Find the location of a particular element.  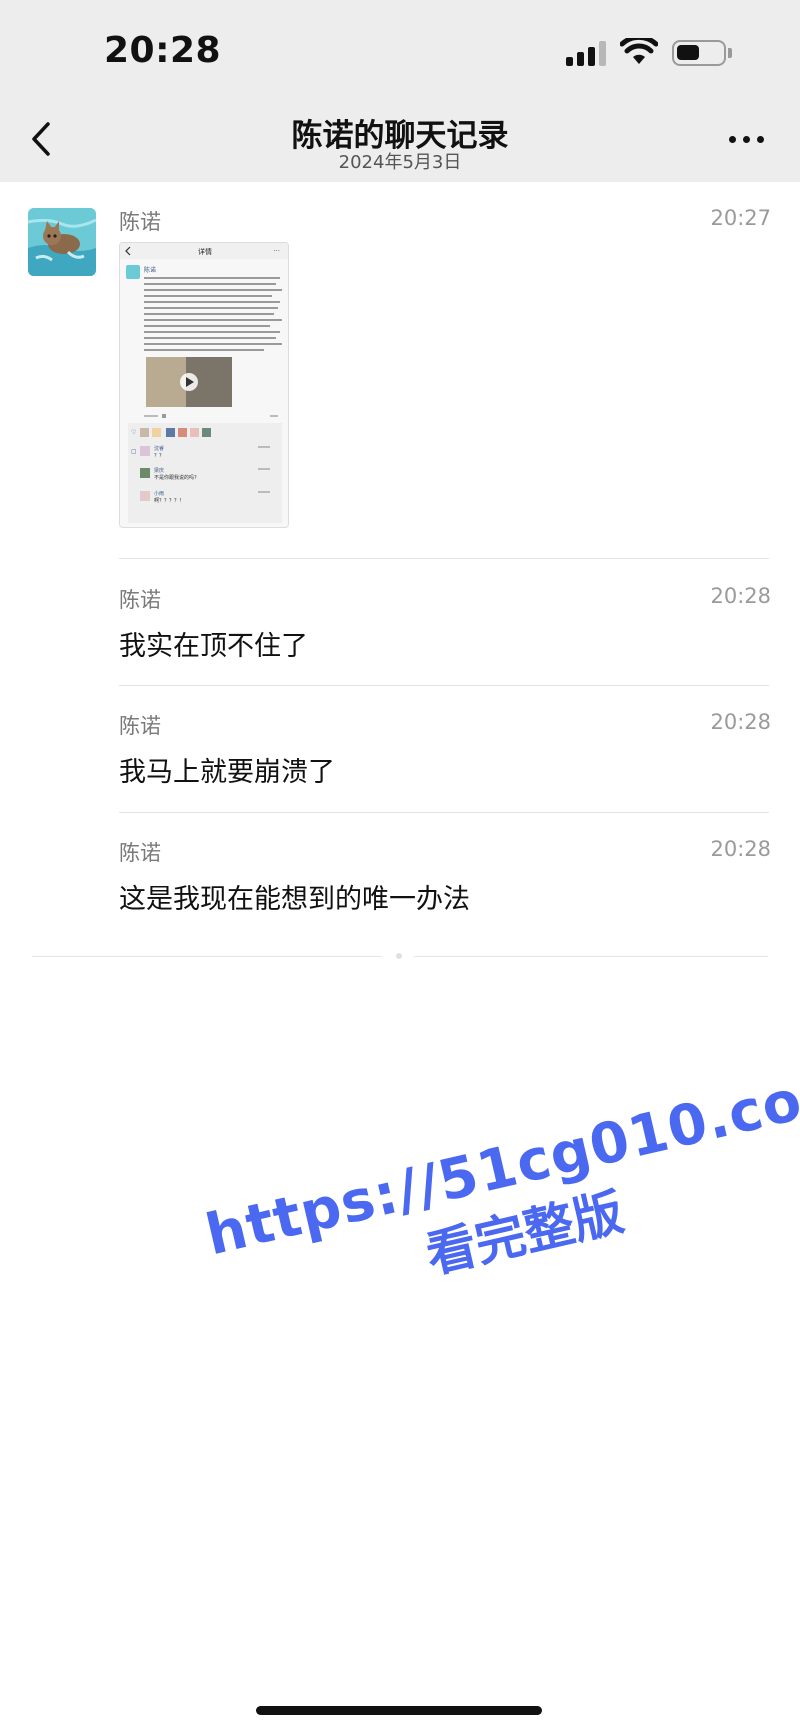

end-of-list-dot is located at coordinates (399, 956).